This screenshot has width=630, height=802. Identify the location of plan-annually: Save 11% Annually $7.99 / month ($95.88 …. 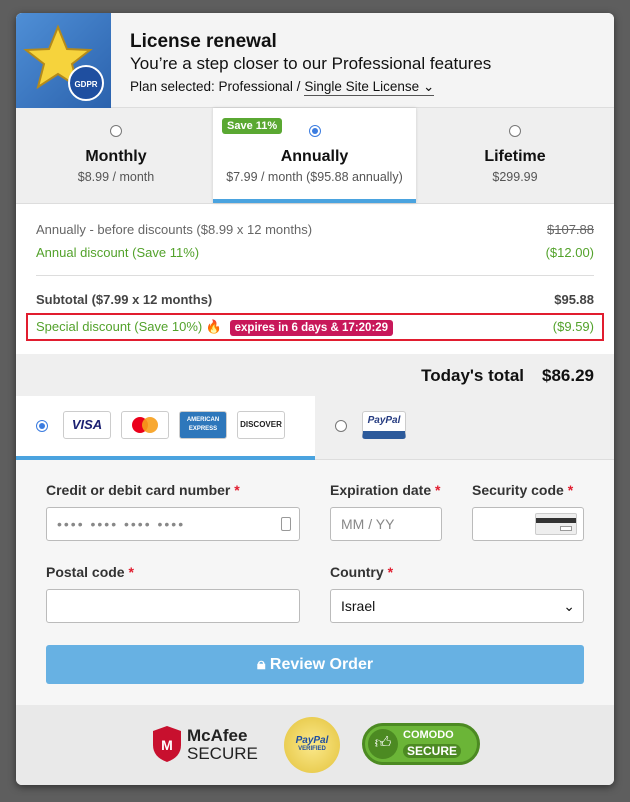
(314, 155).